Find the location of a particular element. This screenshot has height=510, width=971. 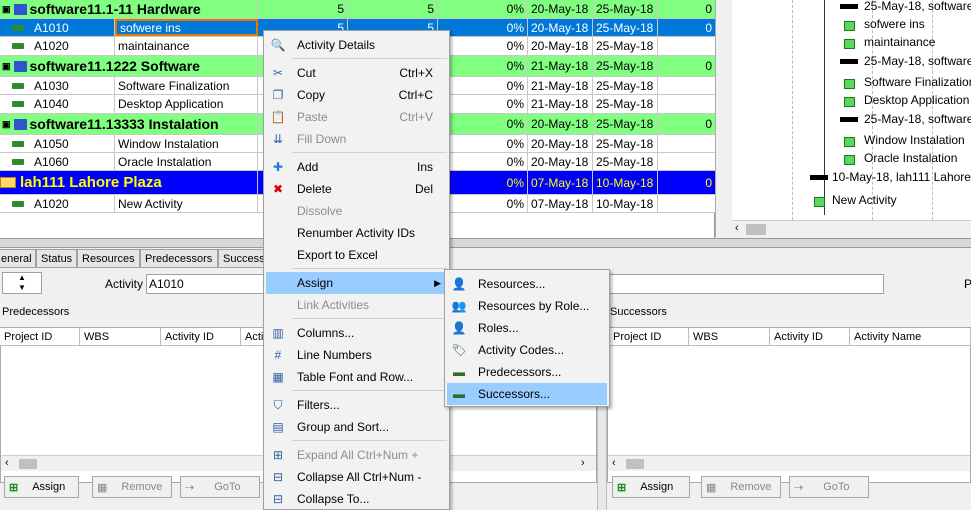

nav-spinner: ▲ ▼ is located at coordinates (22, 283).